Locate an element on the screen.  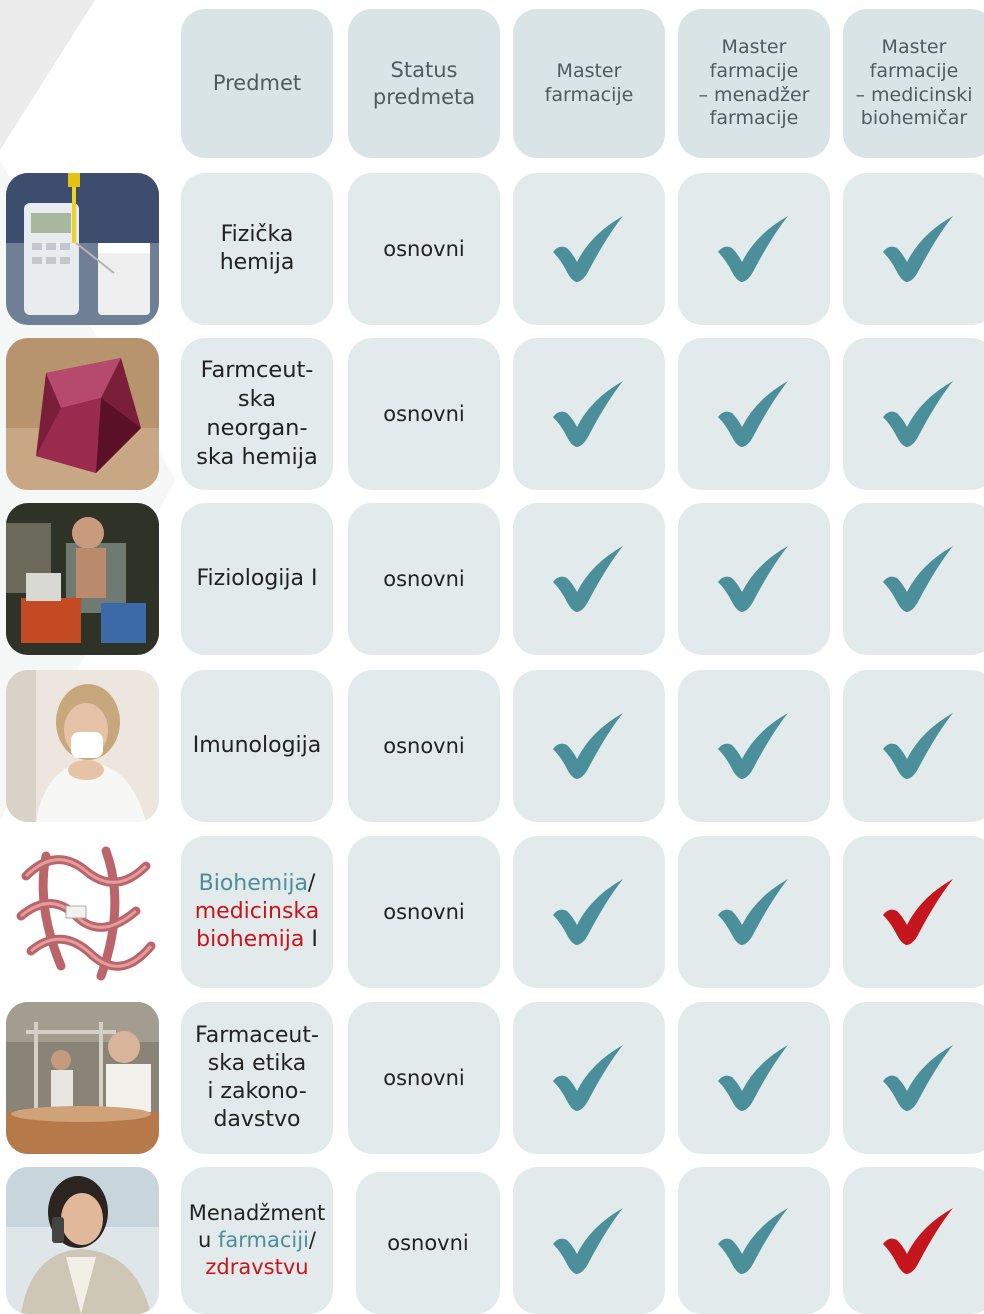
header-status-line1: Status is located at coordinates (424, 70).